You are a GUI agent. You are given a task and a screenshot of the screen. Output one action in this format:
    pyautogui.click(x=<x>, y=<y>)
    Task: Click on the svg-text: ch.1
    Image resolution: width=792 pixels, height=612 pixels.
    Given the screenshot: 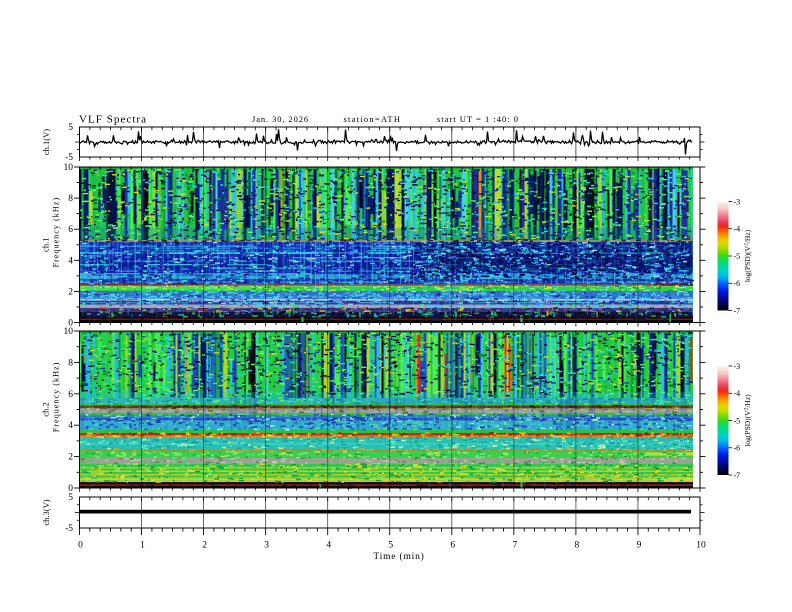 What is the action you would take?
    pyautogui.click(x=46, y=245)
    